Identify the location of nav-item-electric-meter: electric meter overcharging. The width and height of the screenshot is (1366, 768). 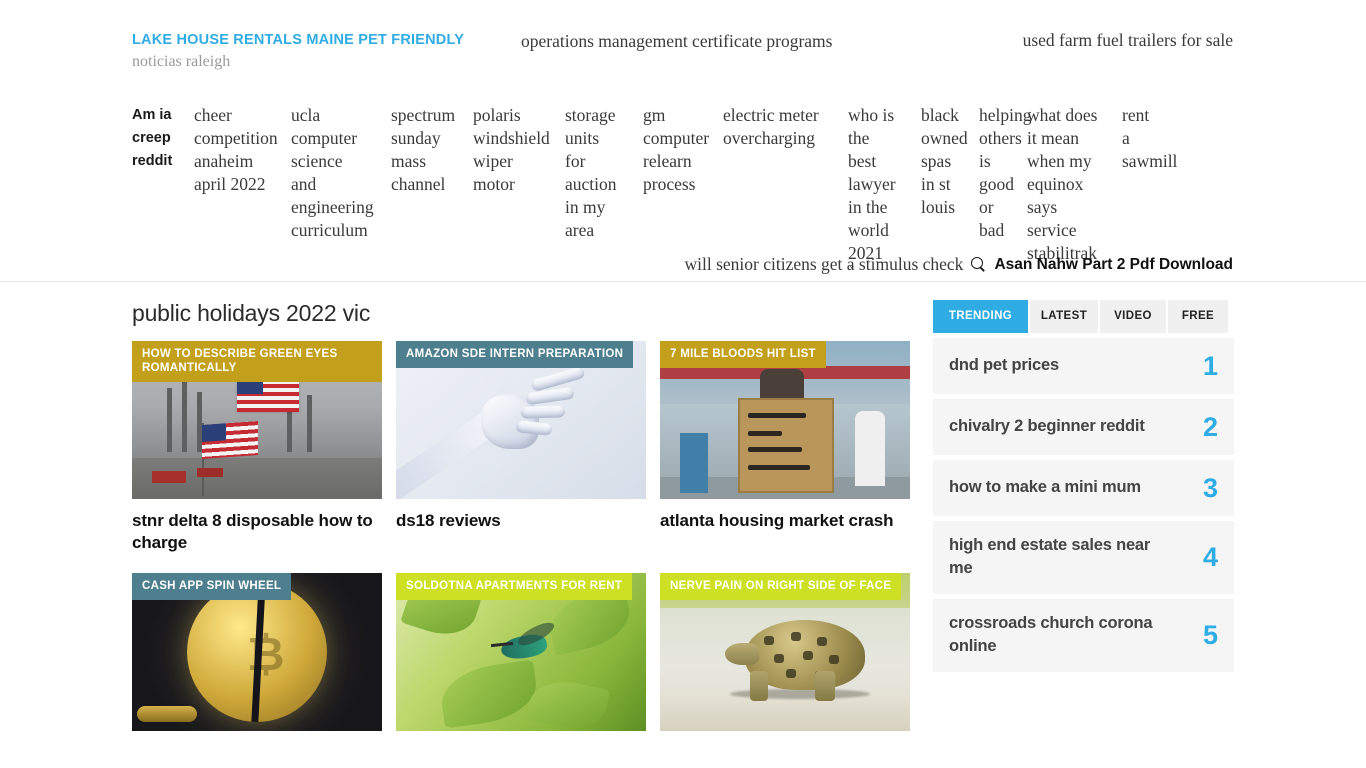
(785, 127).